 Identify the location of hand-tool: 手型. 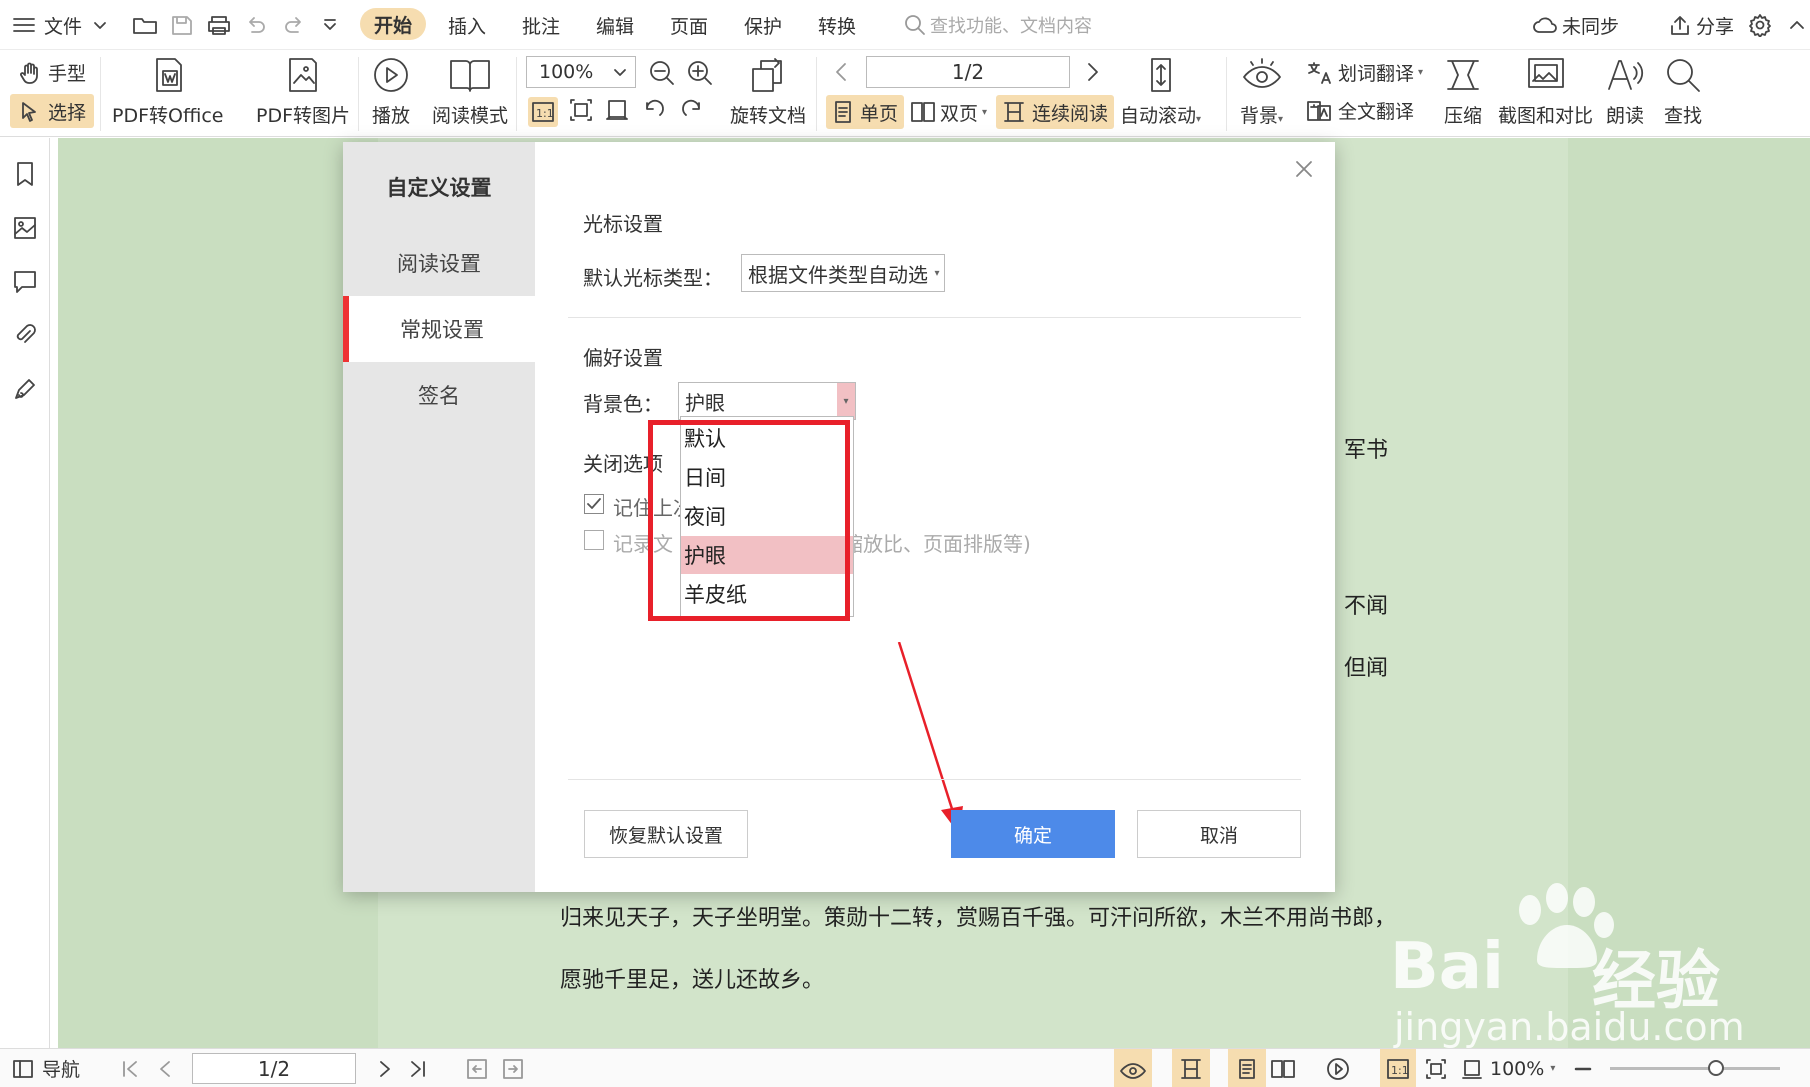
(52, 72).